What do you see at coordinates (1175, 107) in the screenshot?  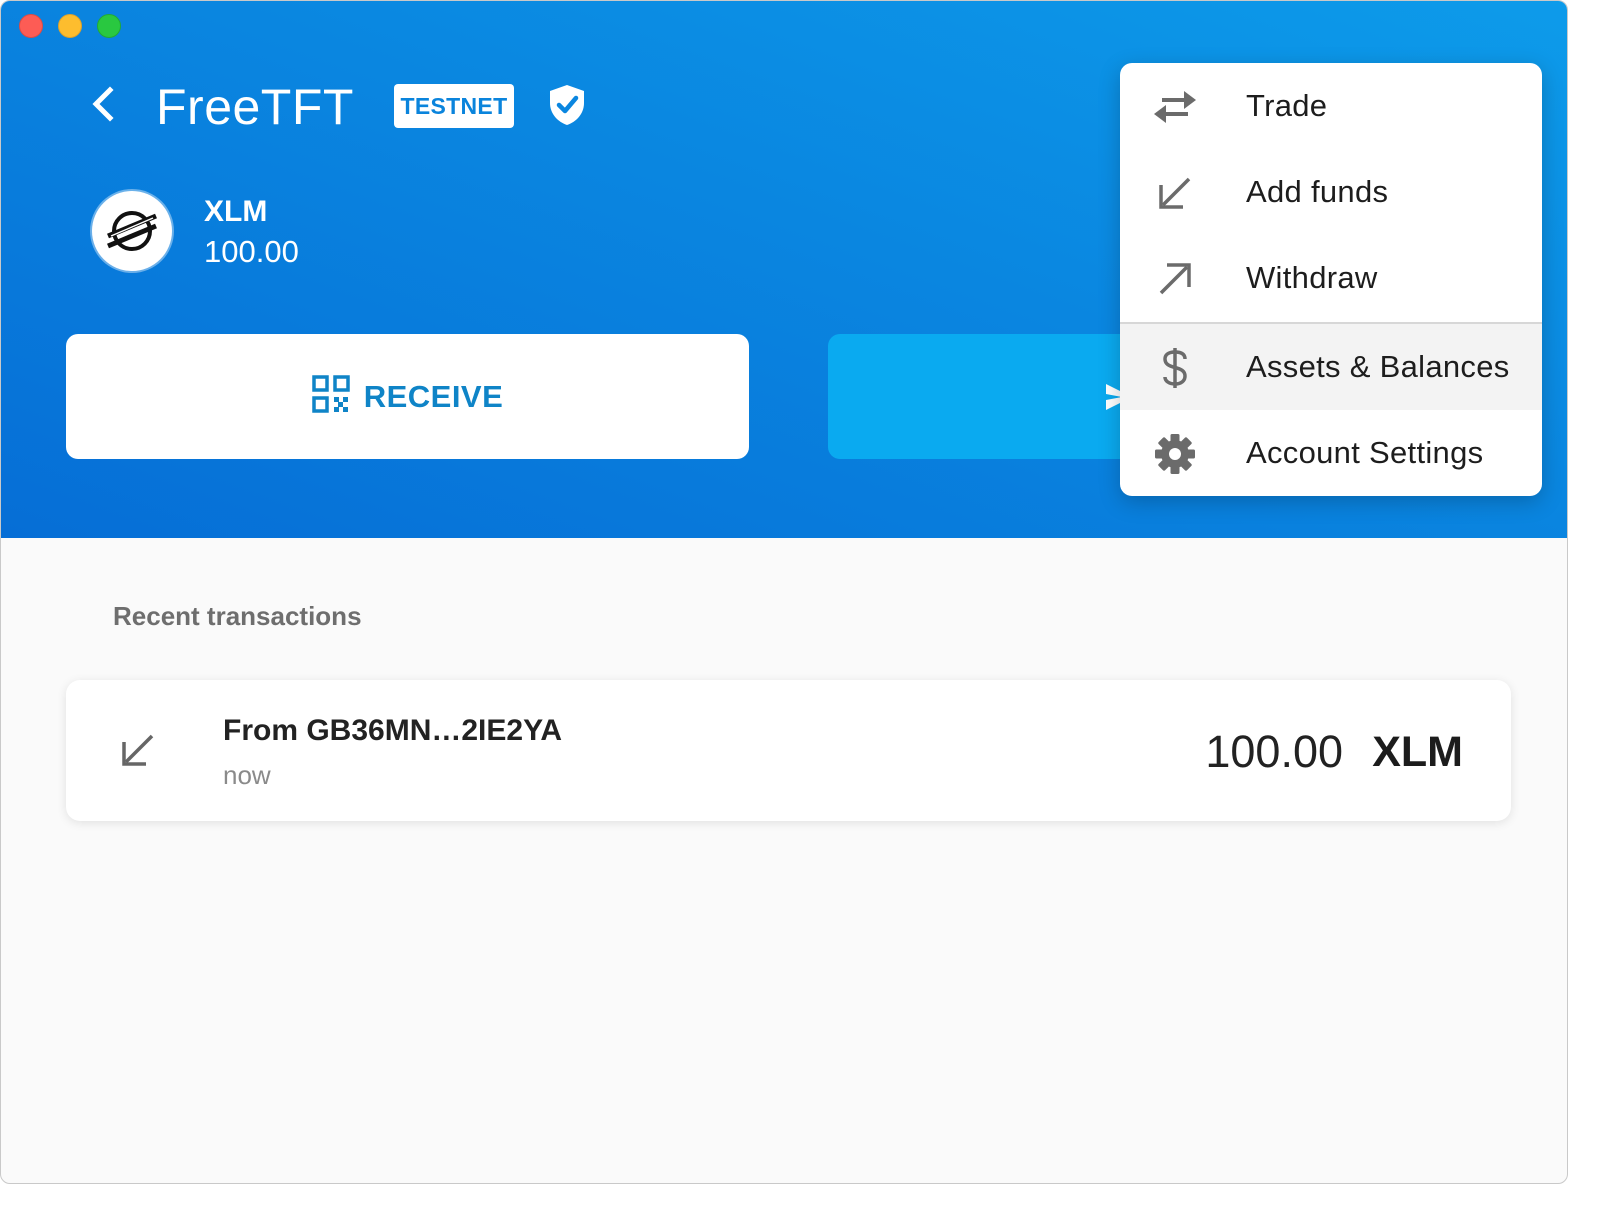 I see `swap-arrows-icon` at bounding box center [1175, 107].